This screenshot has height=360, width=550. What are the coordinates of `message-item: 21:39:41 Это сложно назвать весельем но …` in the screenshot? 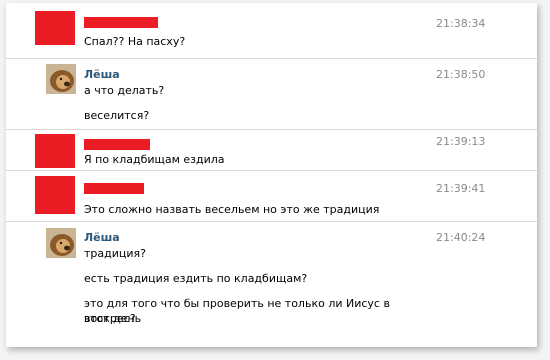 It's located at (271, 196).